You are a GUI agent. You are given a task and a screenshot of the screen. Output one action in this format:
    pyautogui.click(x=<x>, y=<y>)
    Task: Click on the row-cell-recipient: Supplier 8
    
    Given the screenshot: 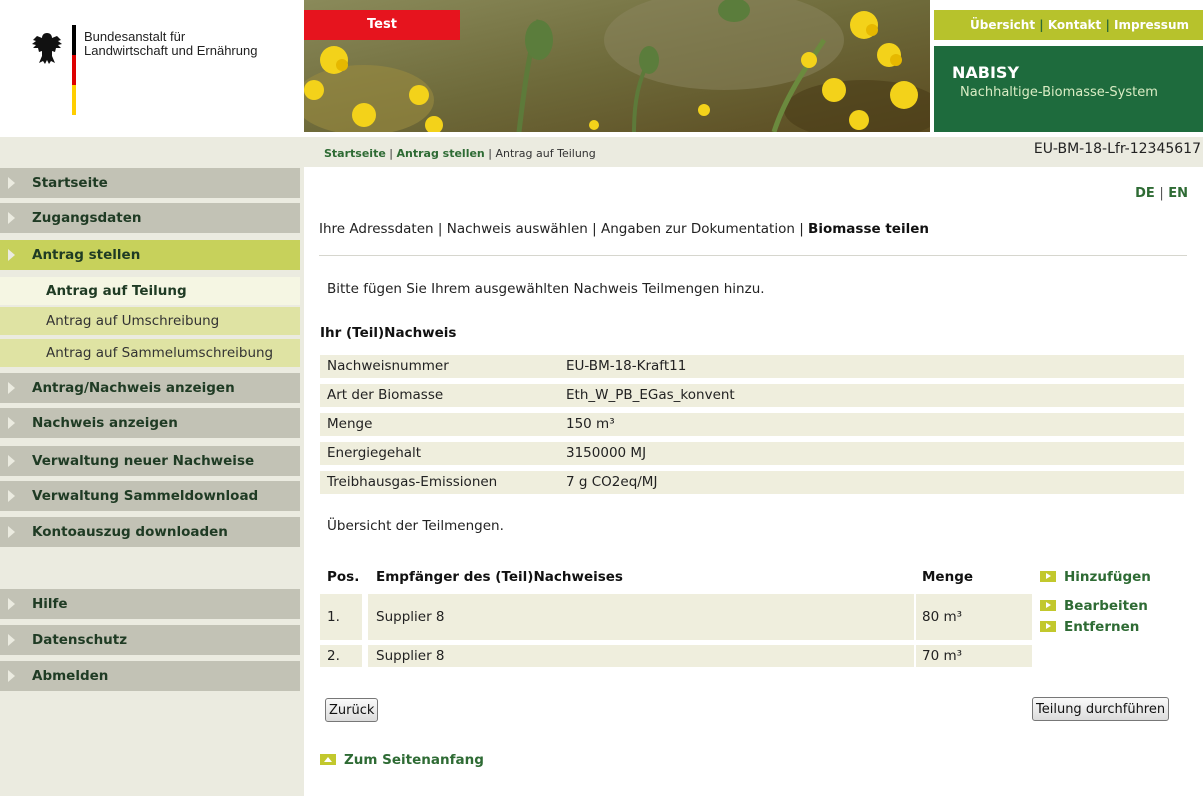 What is the action you would take?
    pyautogui.click(x=641, y=617)
    